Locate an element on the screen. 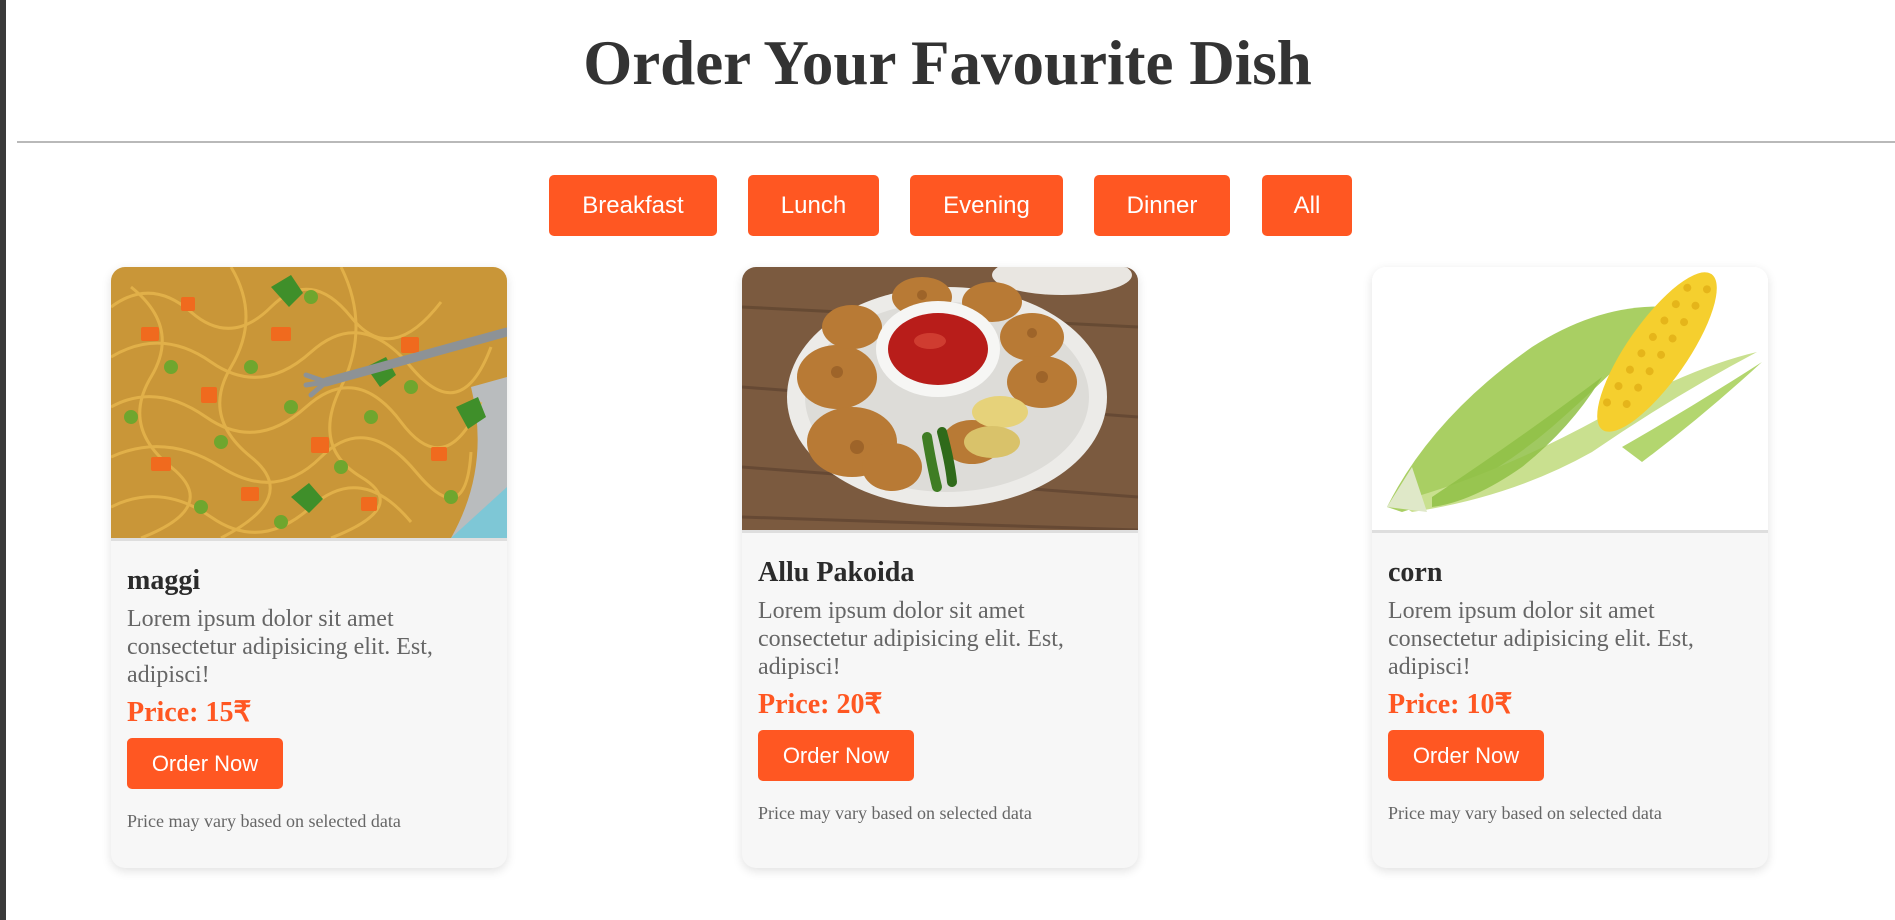 This screenshot has width=1895, height=920. dish-name: maggi is located at coordinates (164, 580).